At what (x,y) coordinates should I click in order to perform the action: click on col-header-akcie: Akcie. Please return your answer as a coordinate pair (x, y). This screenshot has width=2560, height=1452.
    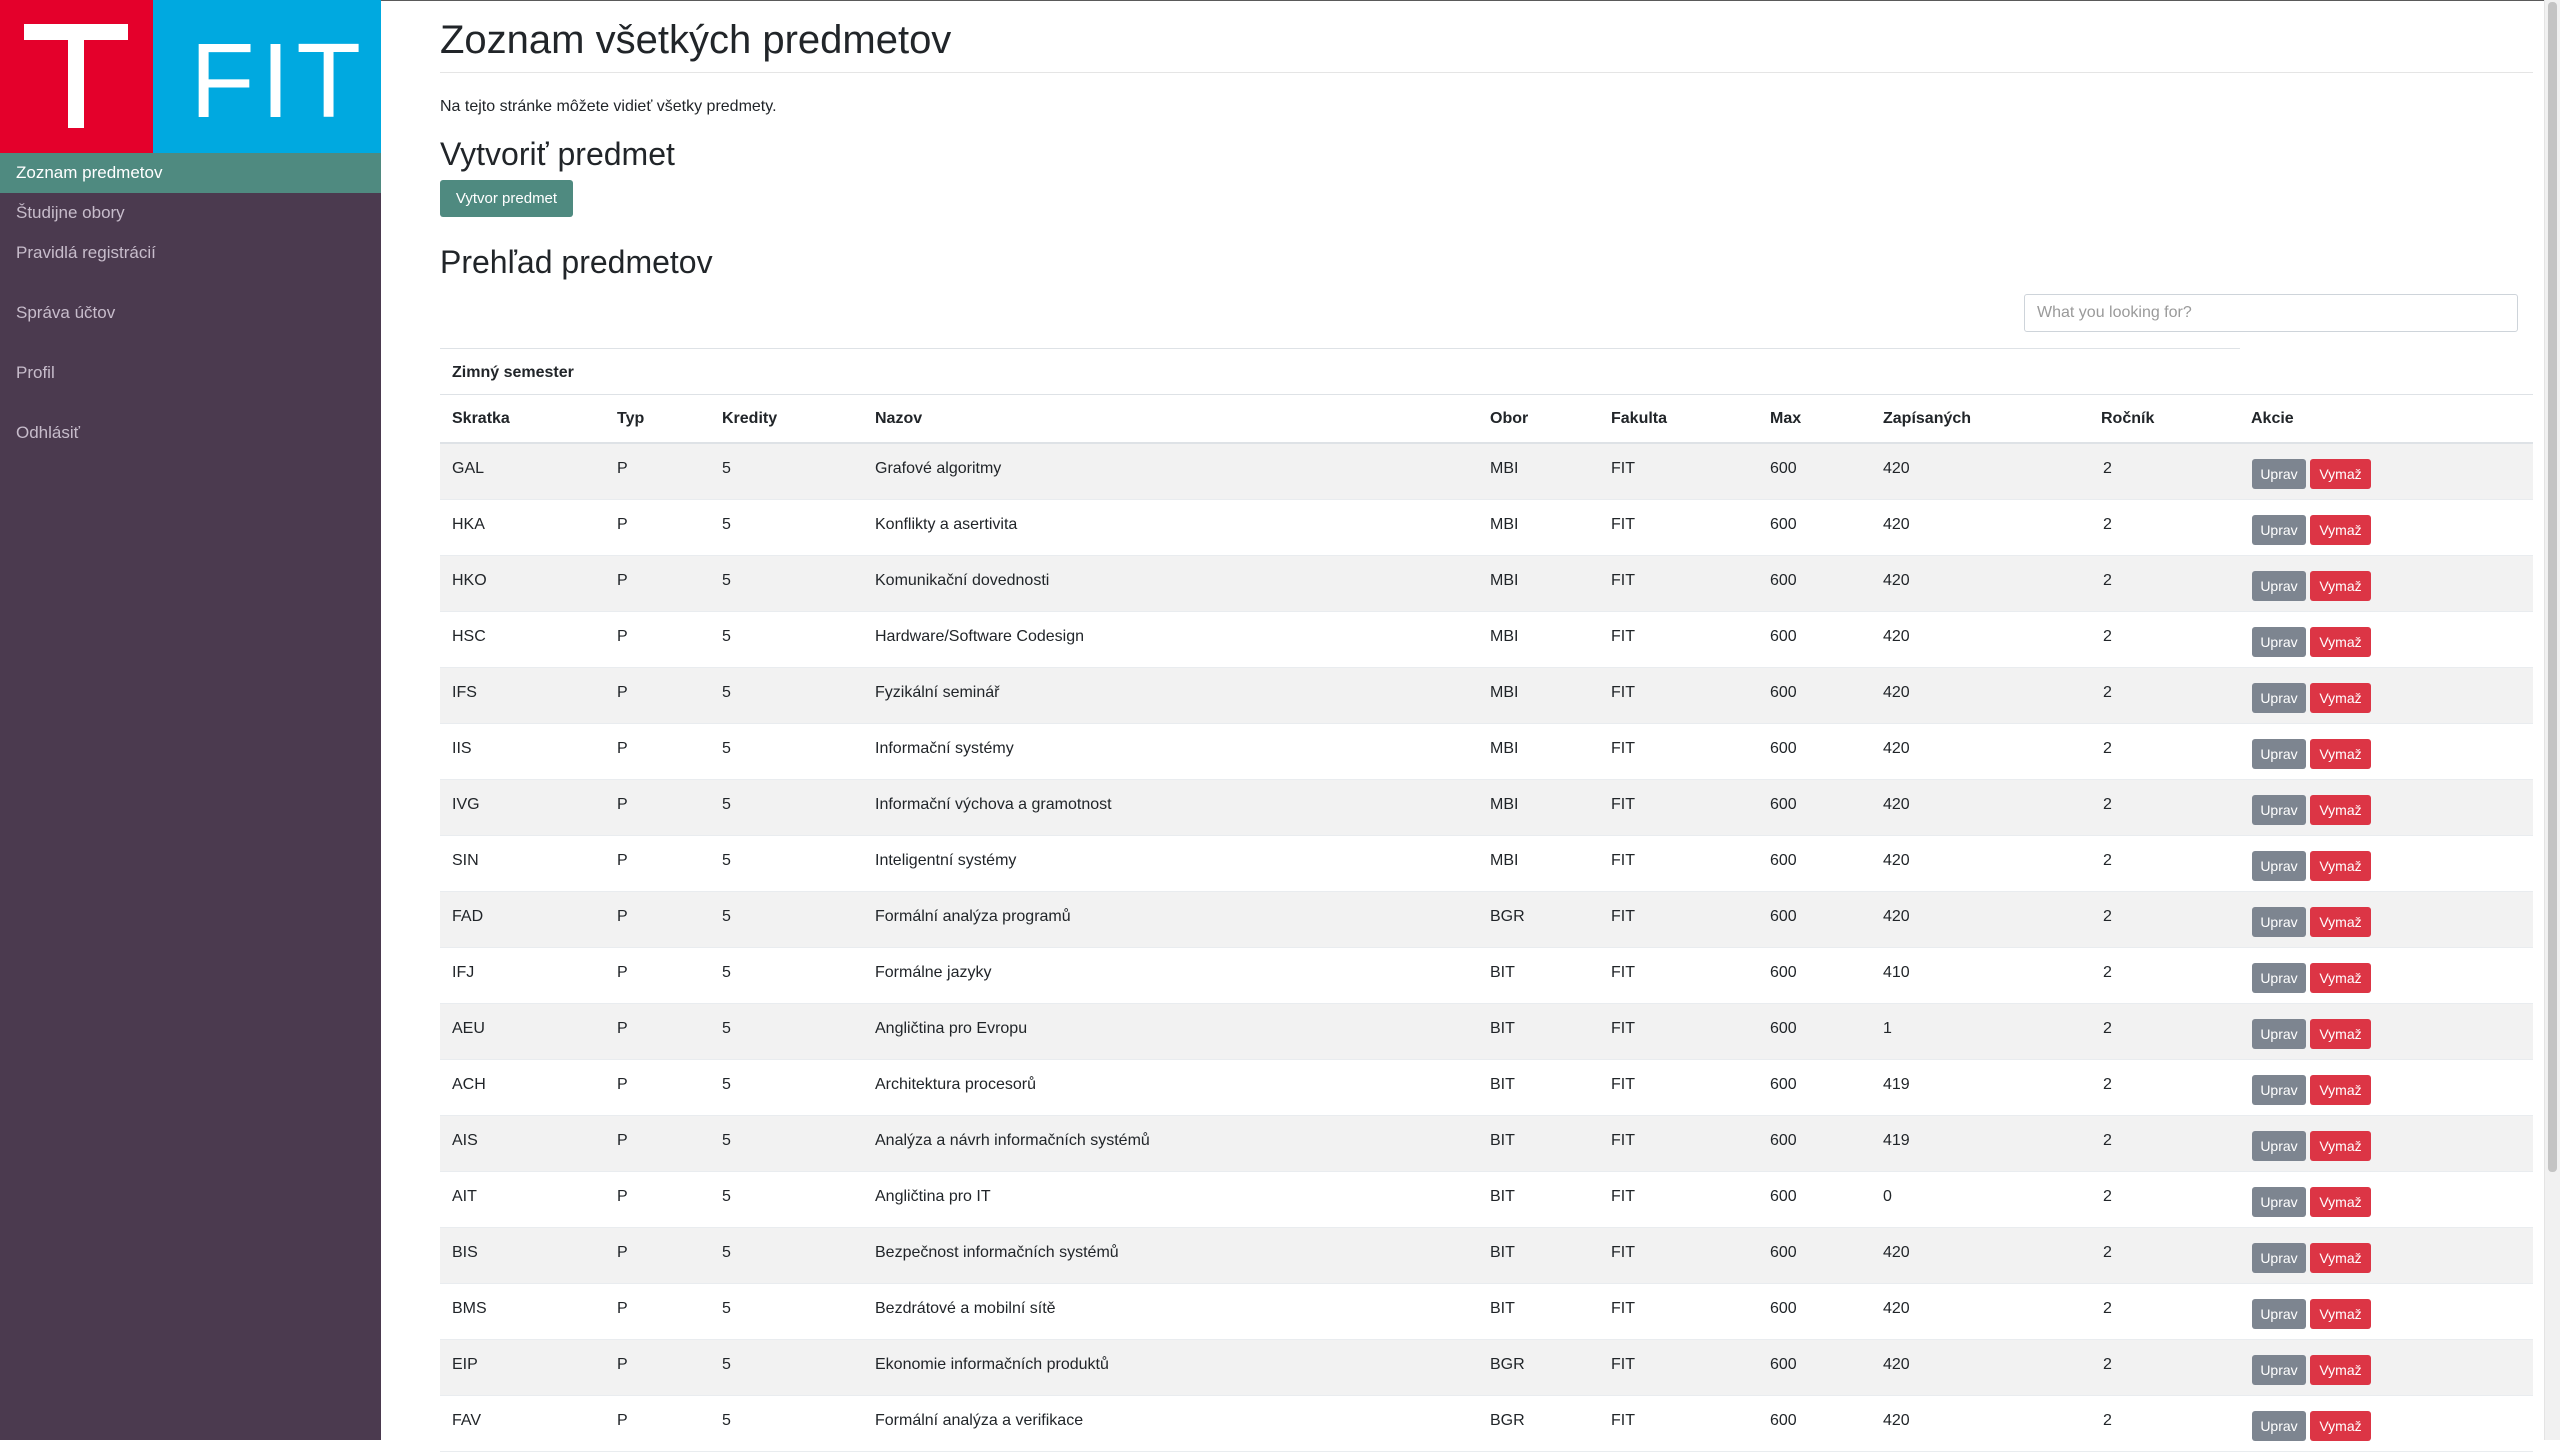
    Looking at the image, I should click on (2272, 418).